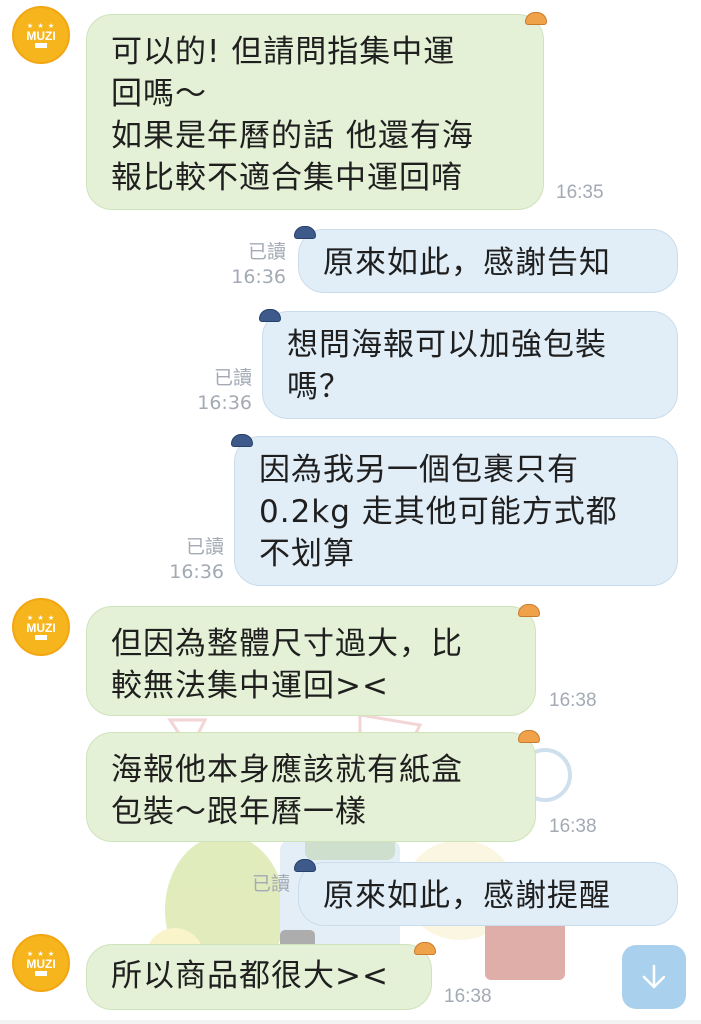  I want to click on message-line: 原來如此，感謝告知, so click(467, 263).